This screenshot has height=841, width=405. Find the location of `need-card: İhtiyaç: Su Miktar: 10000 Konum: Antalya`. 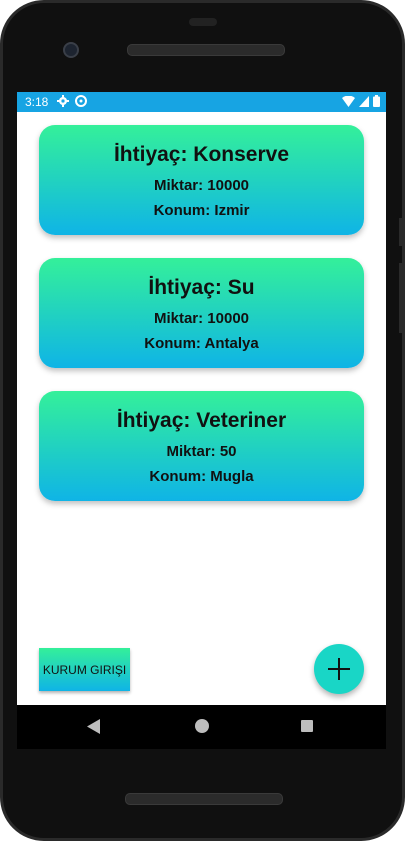

need-card: İhtiyaç: Su Miktar: 10000 Konum: Antalya is located at coordinates (201, 313).